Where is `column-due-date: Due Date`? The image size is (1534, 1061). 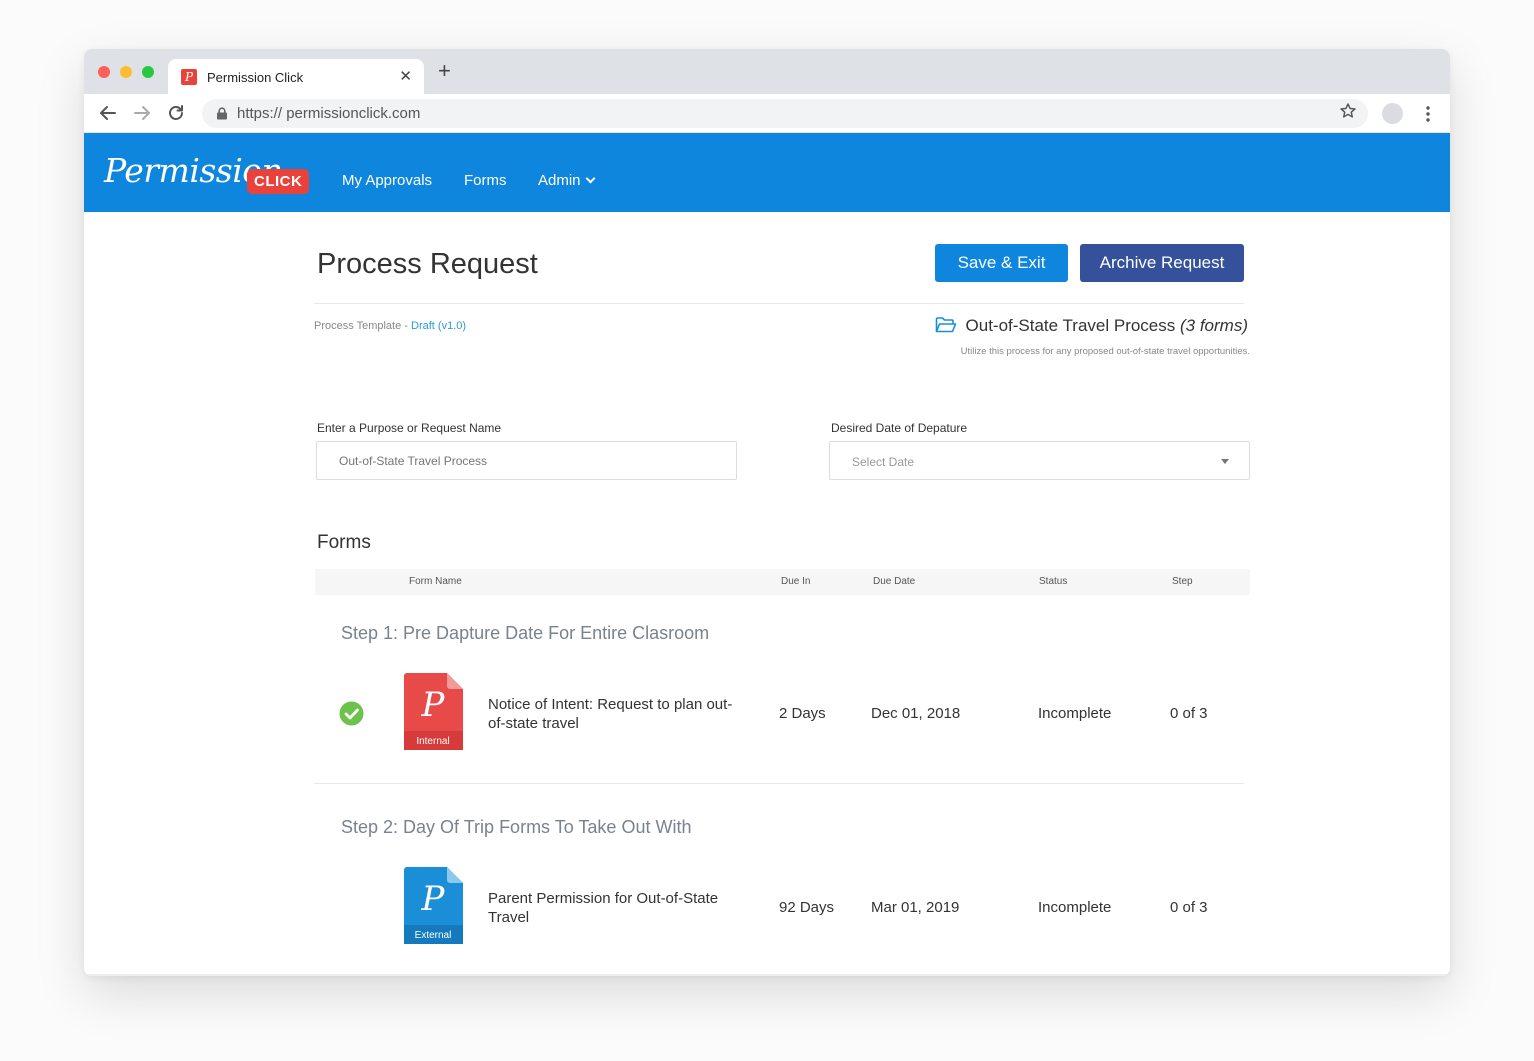 column-due-date: Due Date is located at coordinates (894, 581).